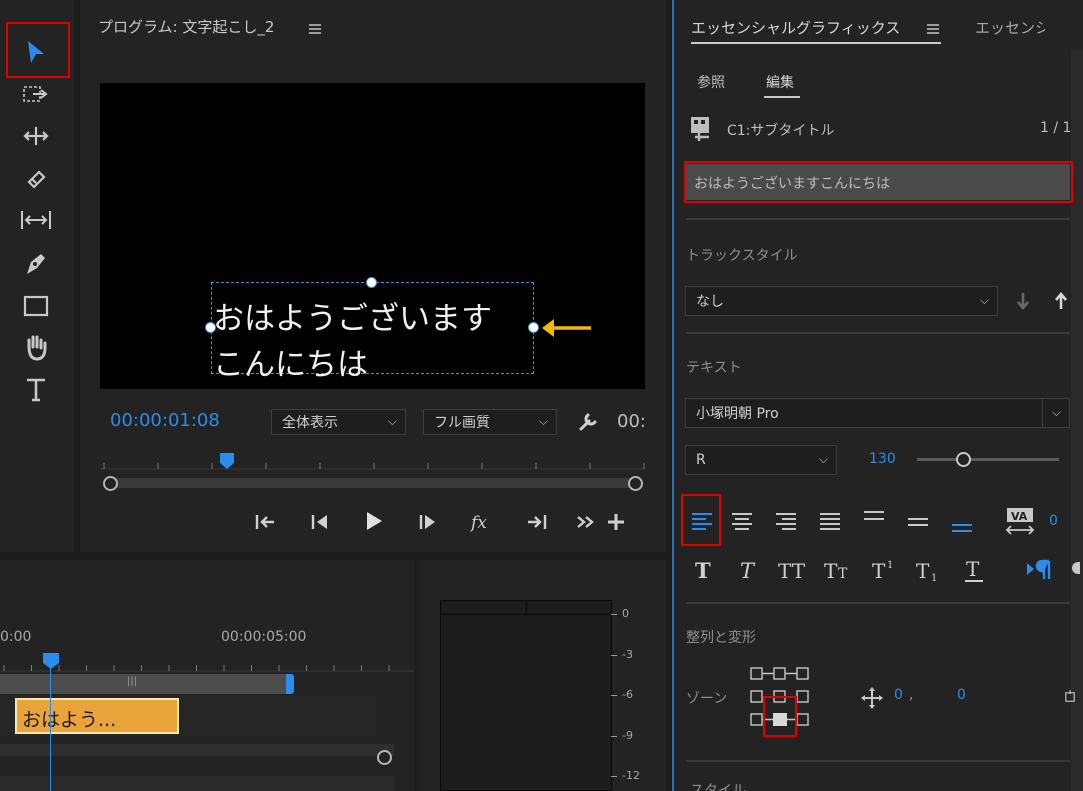 Image resolution: width=1083 pixels, height=791 pixels. Describe the element at coordinates (701, 520) in the screenshot. I see `align-left-highlight` at that location.